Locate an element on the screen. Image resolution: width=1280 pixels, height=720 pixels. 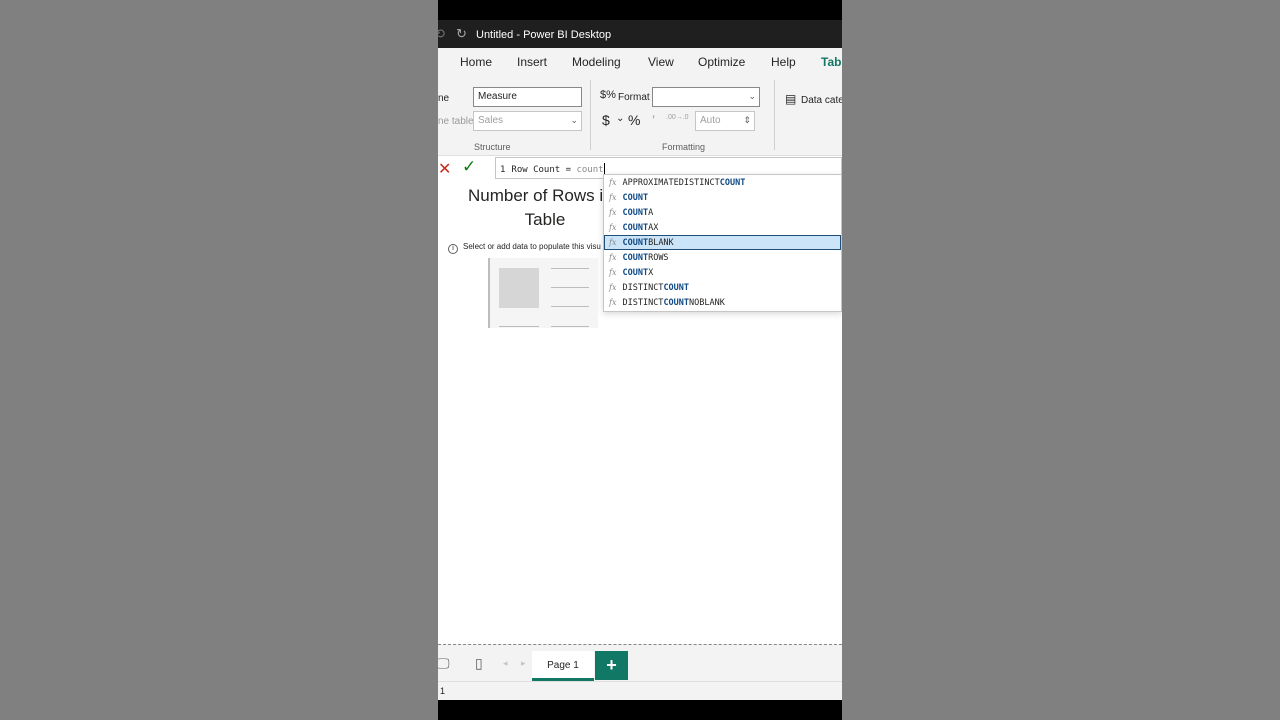
suggestion-post-text: A is located at coordinates (651, 213).